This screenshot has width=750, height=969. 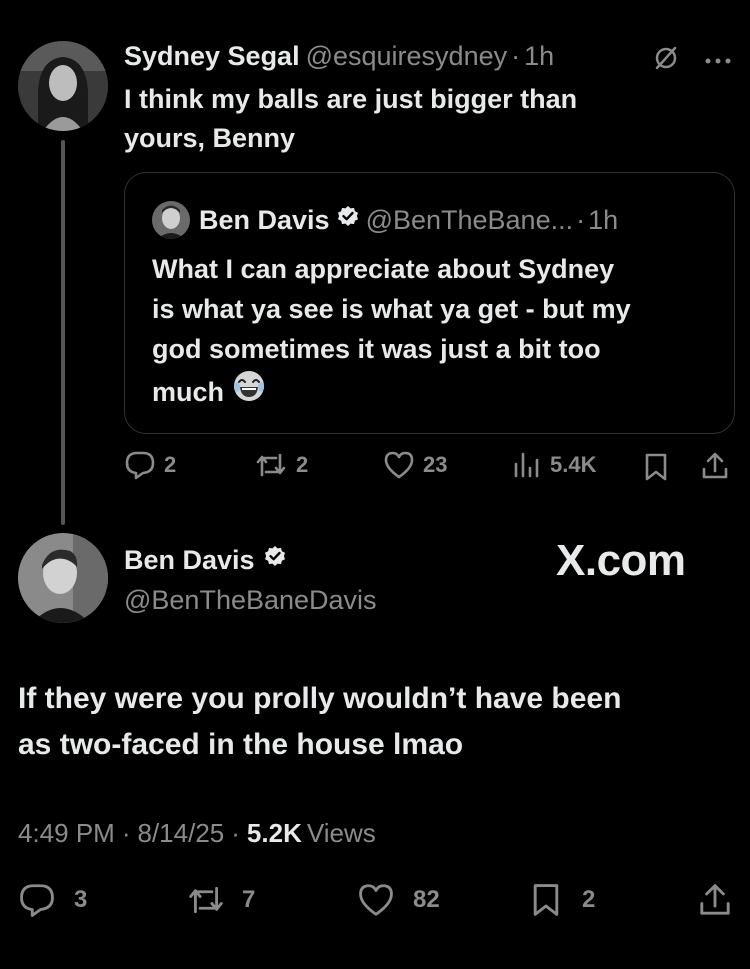 What do you see at coordinates (241, 744) in the screenshot?
I see `main-text-line-2: as two-faced in the house lmao` at bounding box center [241, 744].